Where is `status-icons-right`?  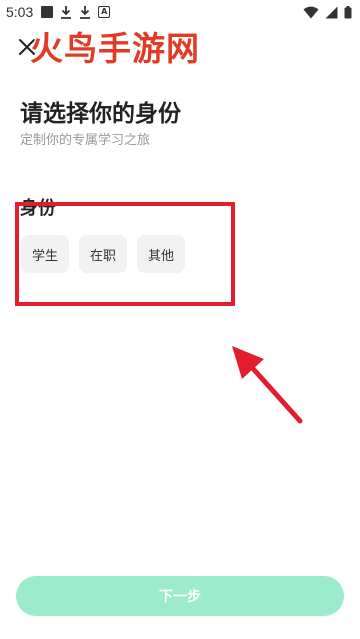 status-icons-right is located at coordinates (327, 12).